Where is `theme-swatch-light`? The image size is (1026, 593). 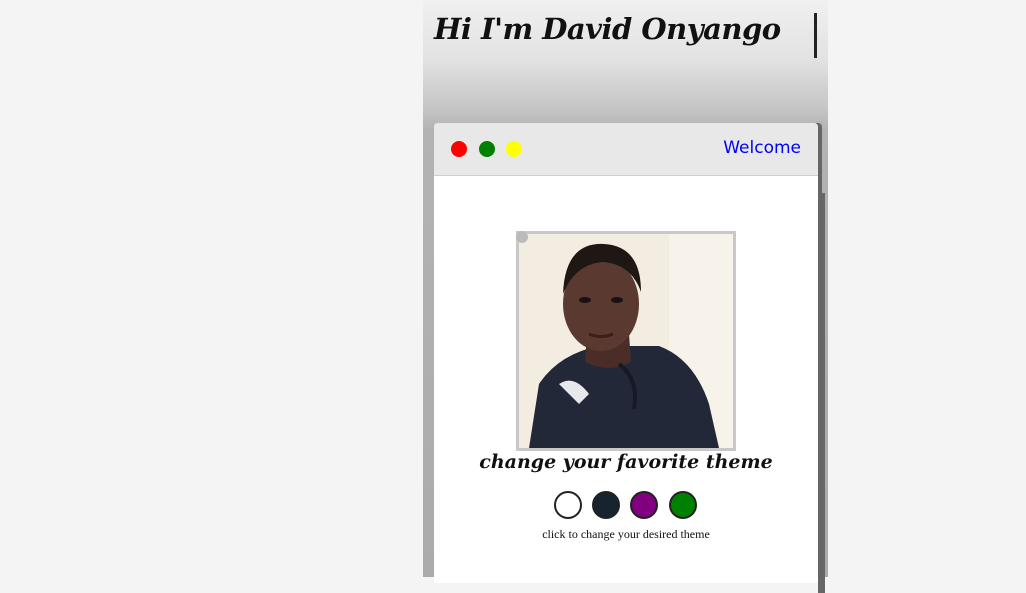 theme-swatch-light is located at coordinates (568, 505).